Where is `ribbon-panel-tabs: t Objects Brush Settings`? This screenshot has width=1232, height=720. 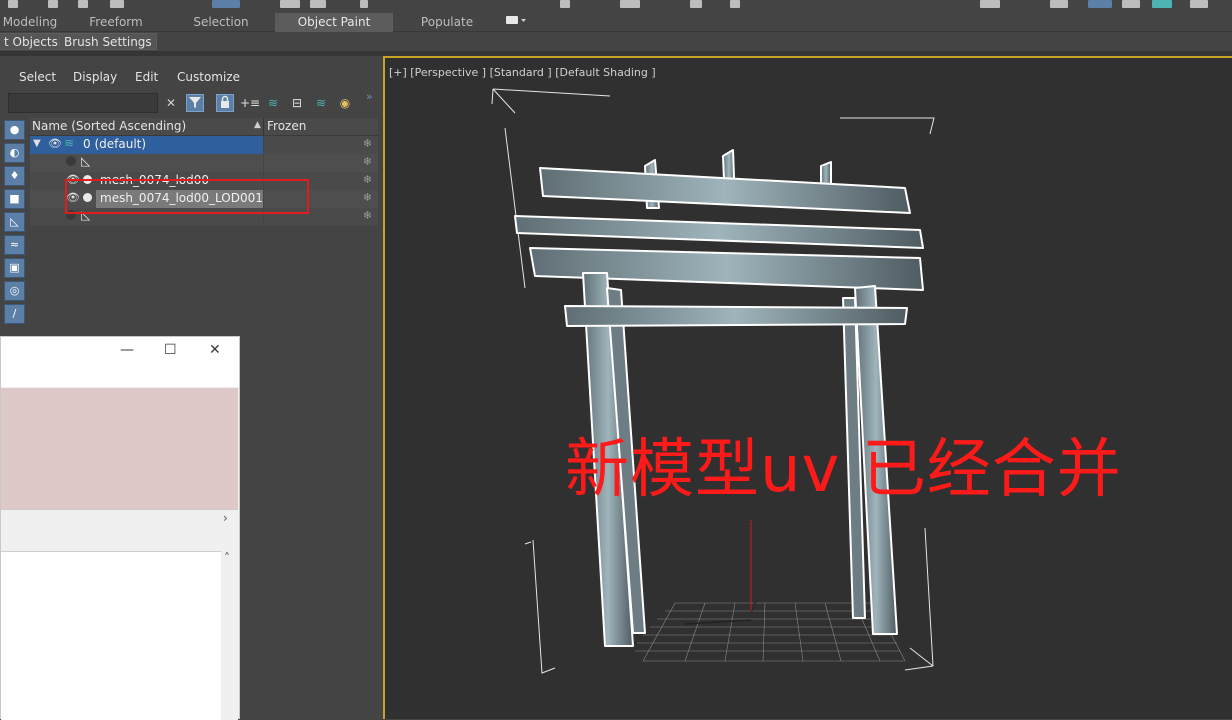 ribbon-panel-tabs: t Objects Brush Settings is located at coordinates (616, 41).